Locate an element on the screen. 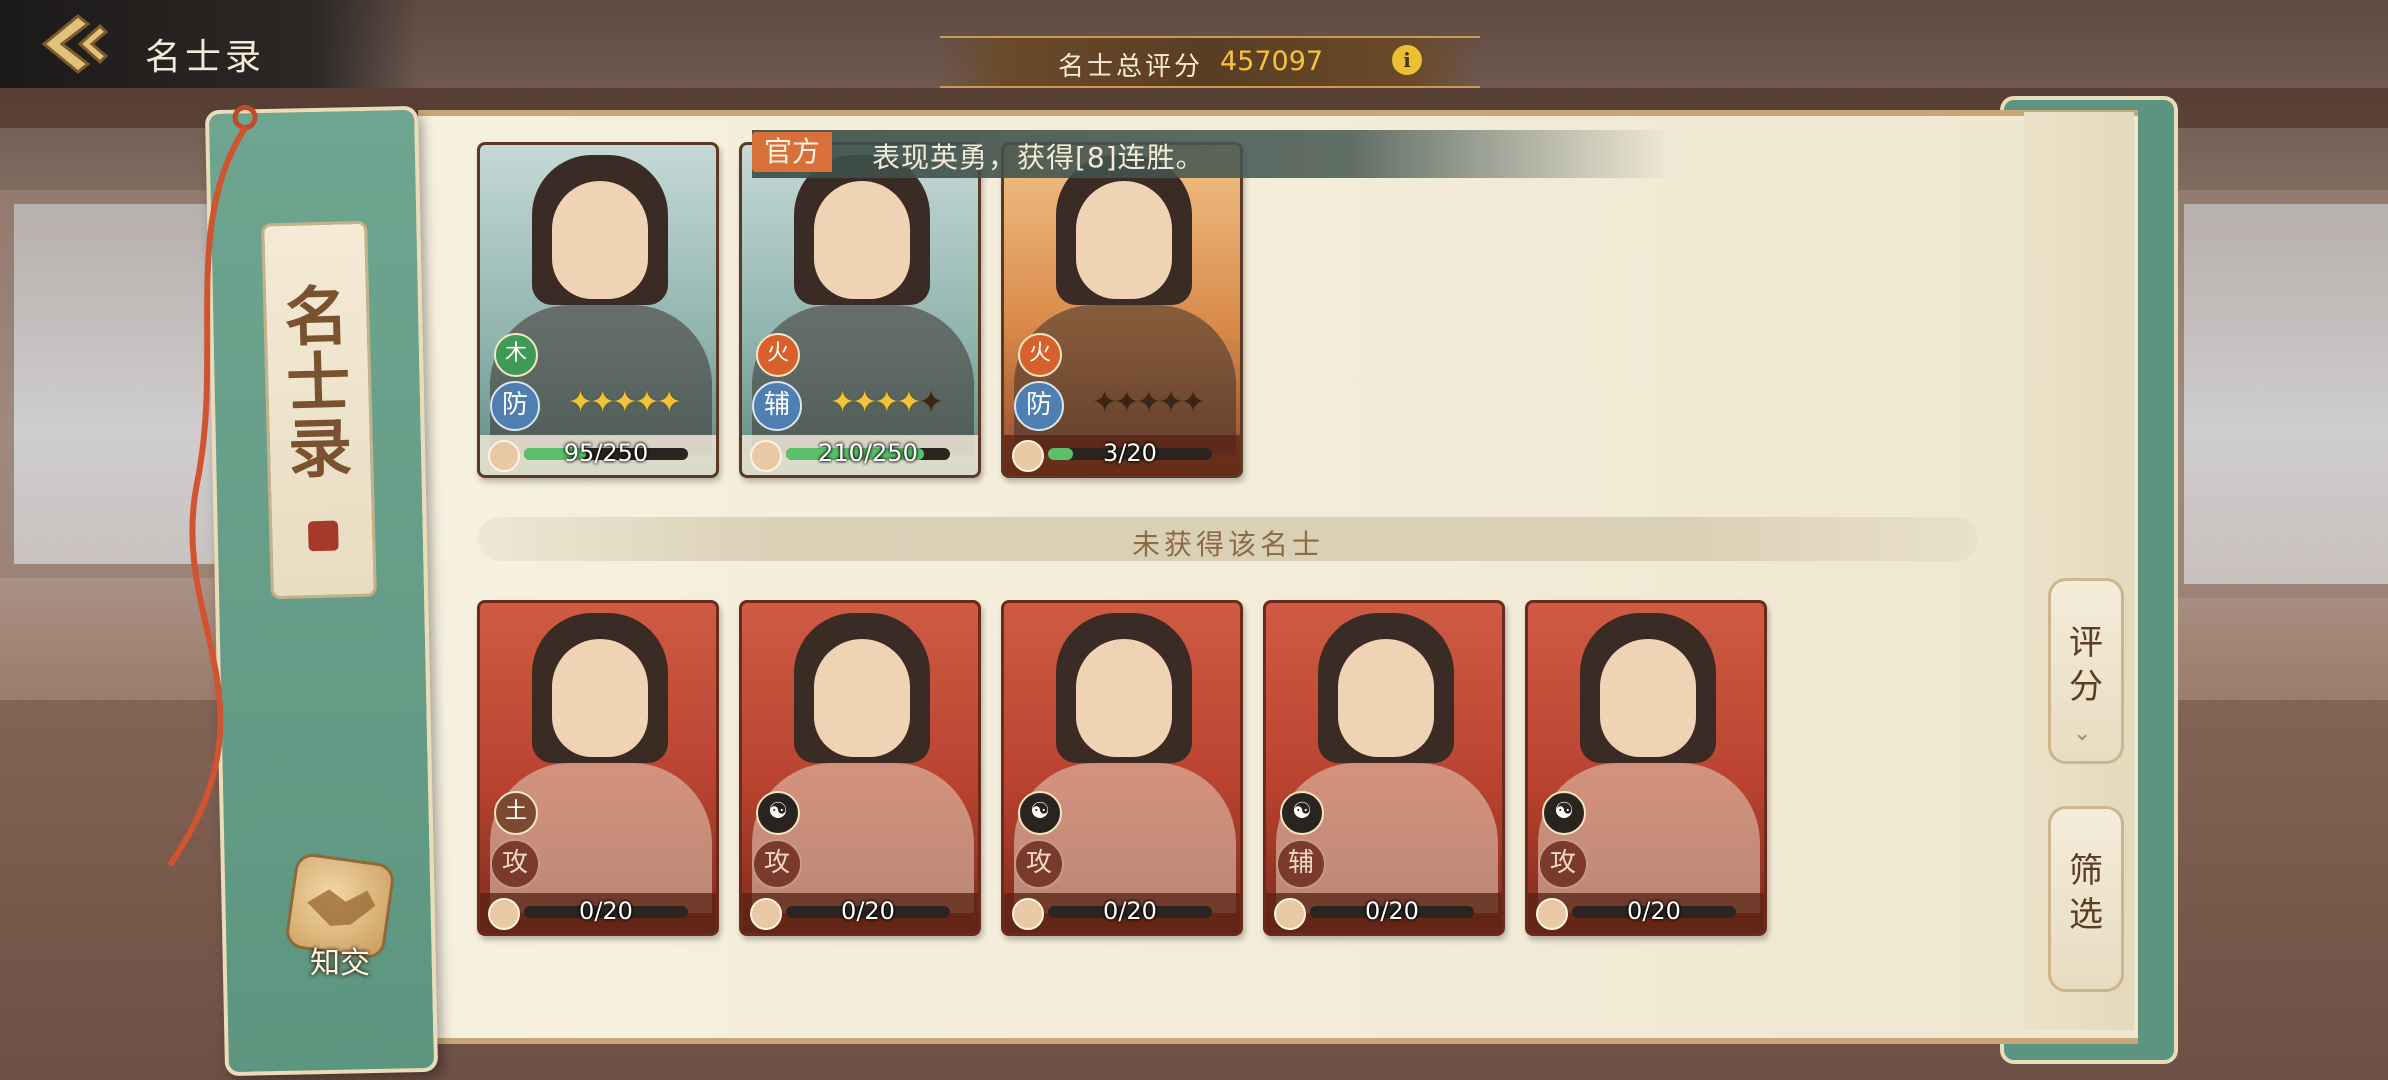  notification-banner: 官方 表现英勇，获得[8]连胜。 is located at coordinates (1212, 154).